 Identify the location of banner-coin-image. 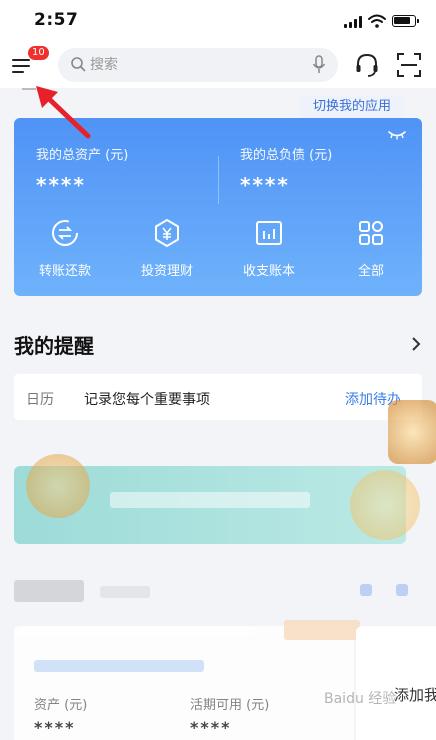
(58, 486).